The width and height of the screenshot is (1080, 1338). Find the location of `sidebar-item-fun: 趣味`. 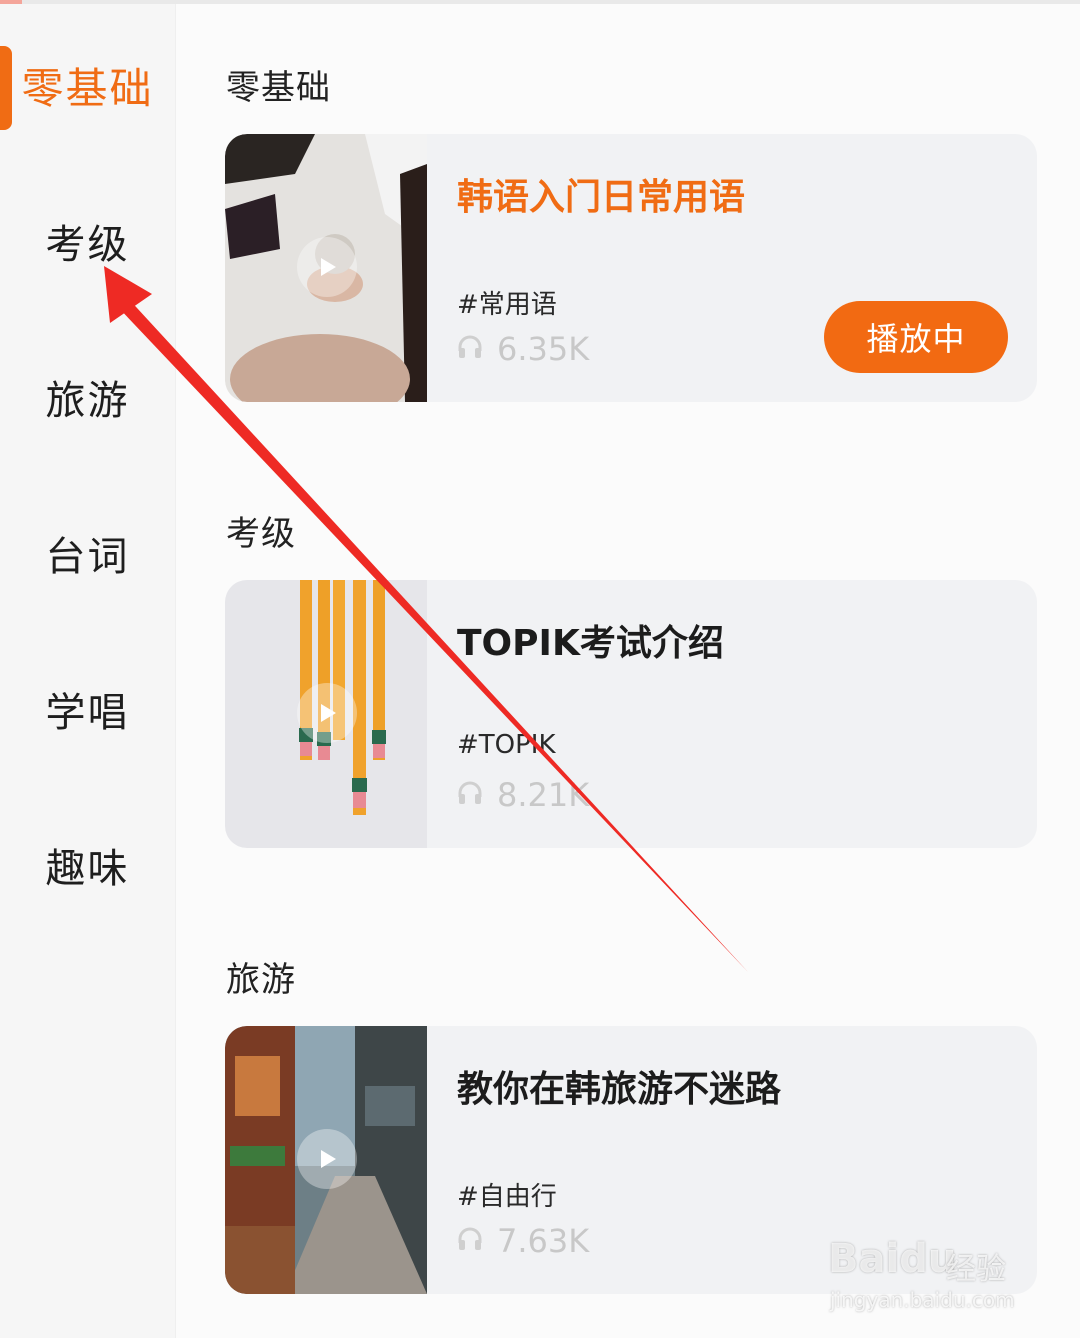

sidebar-item-fun: 趣味 is located at coordinates (87, 865).